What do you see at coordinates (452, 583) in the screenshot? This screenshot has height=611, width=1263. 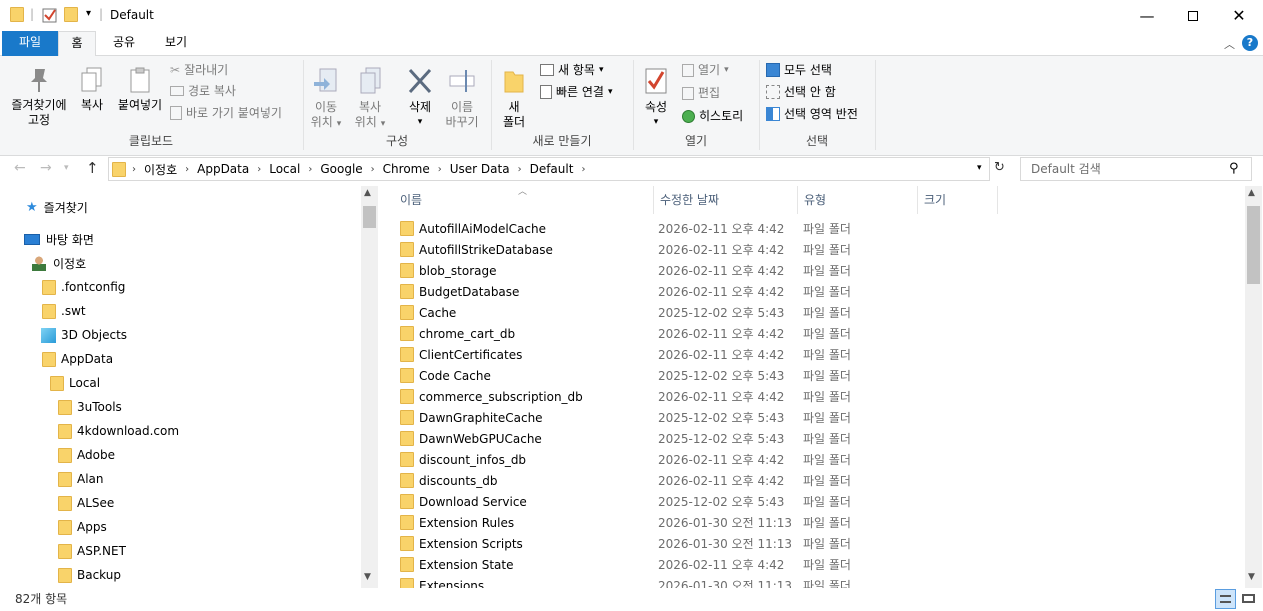 I see `file-name: Extensions` at bounding box center [452, 583].